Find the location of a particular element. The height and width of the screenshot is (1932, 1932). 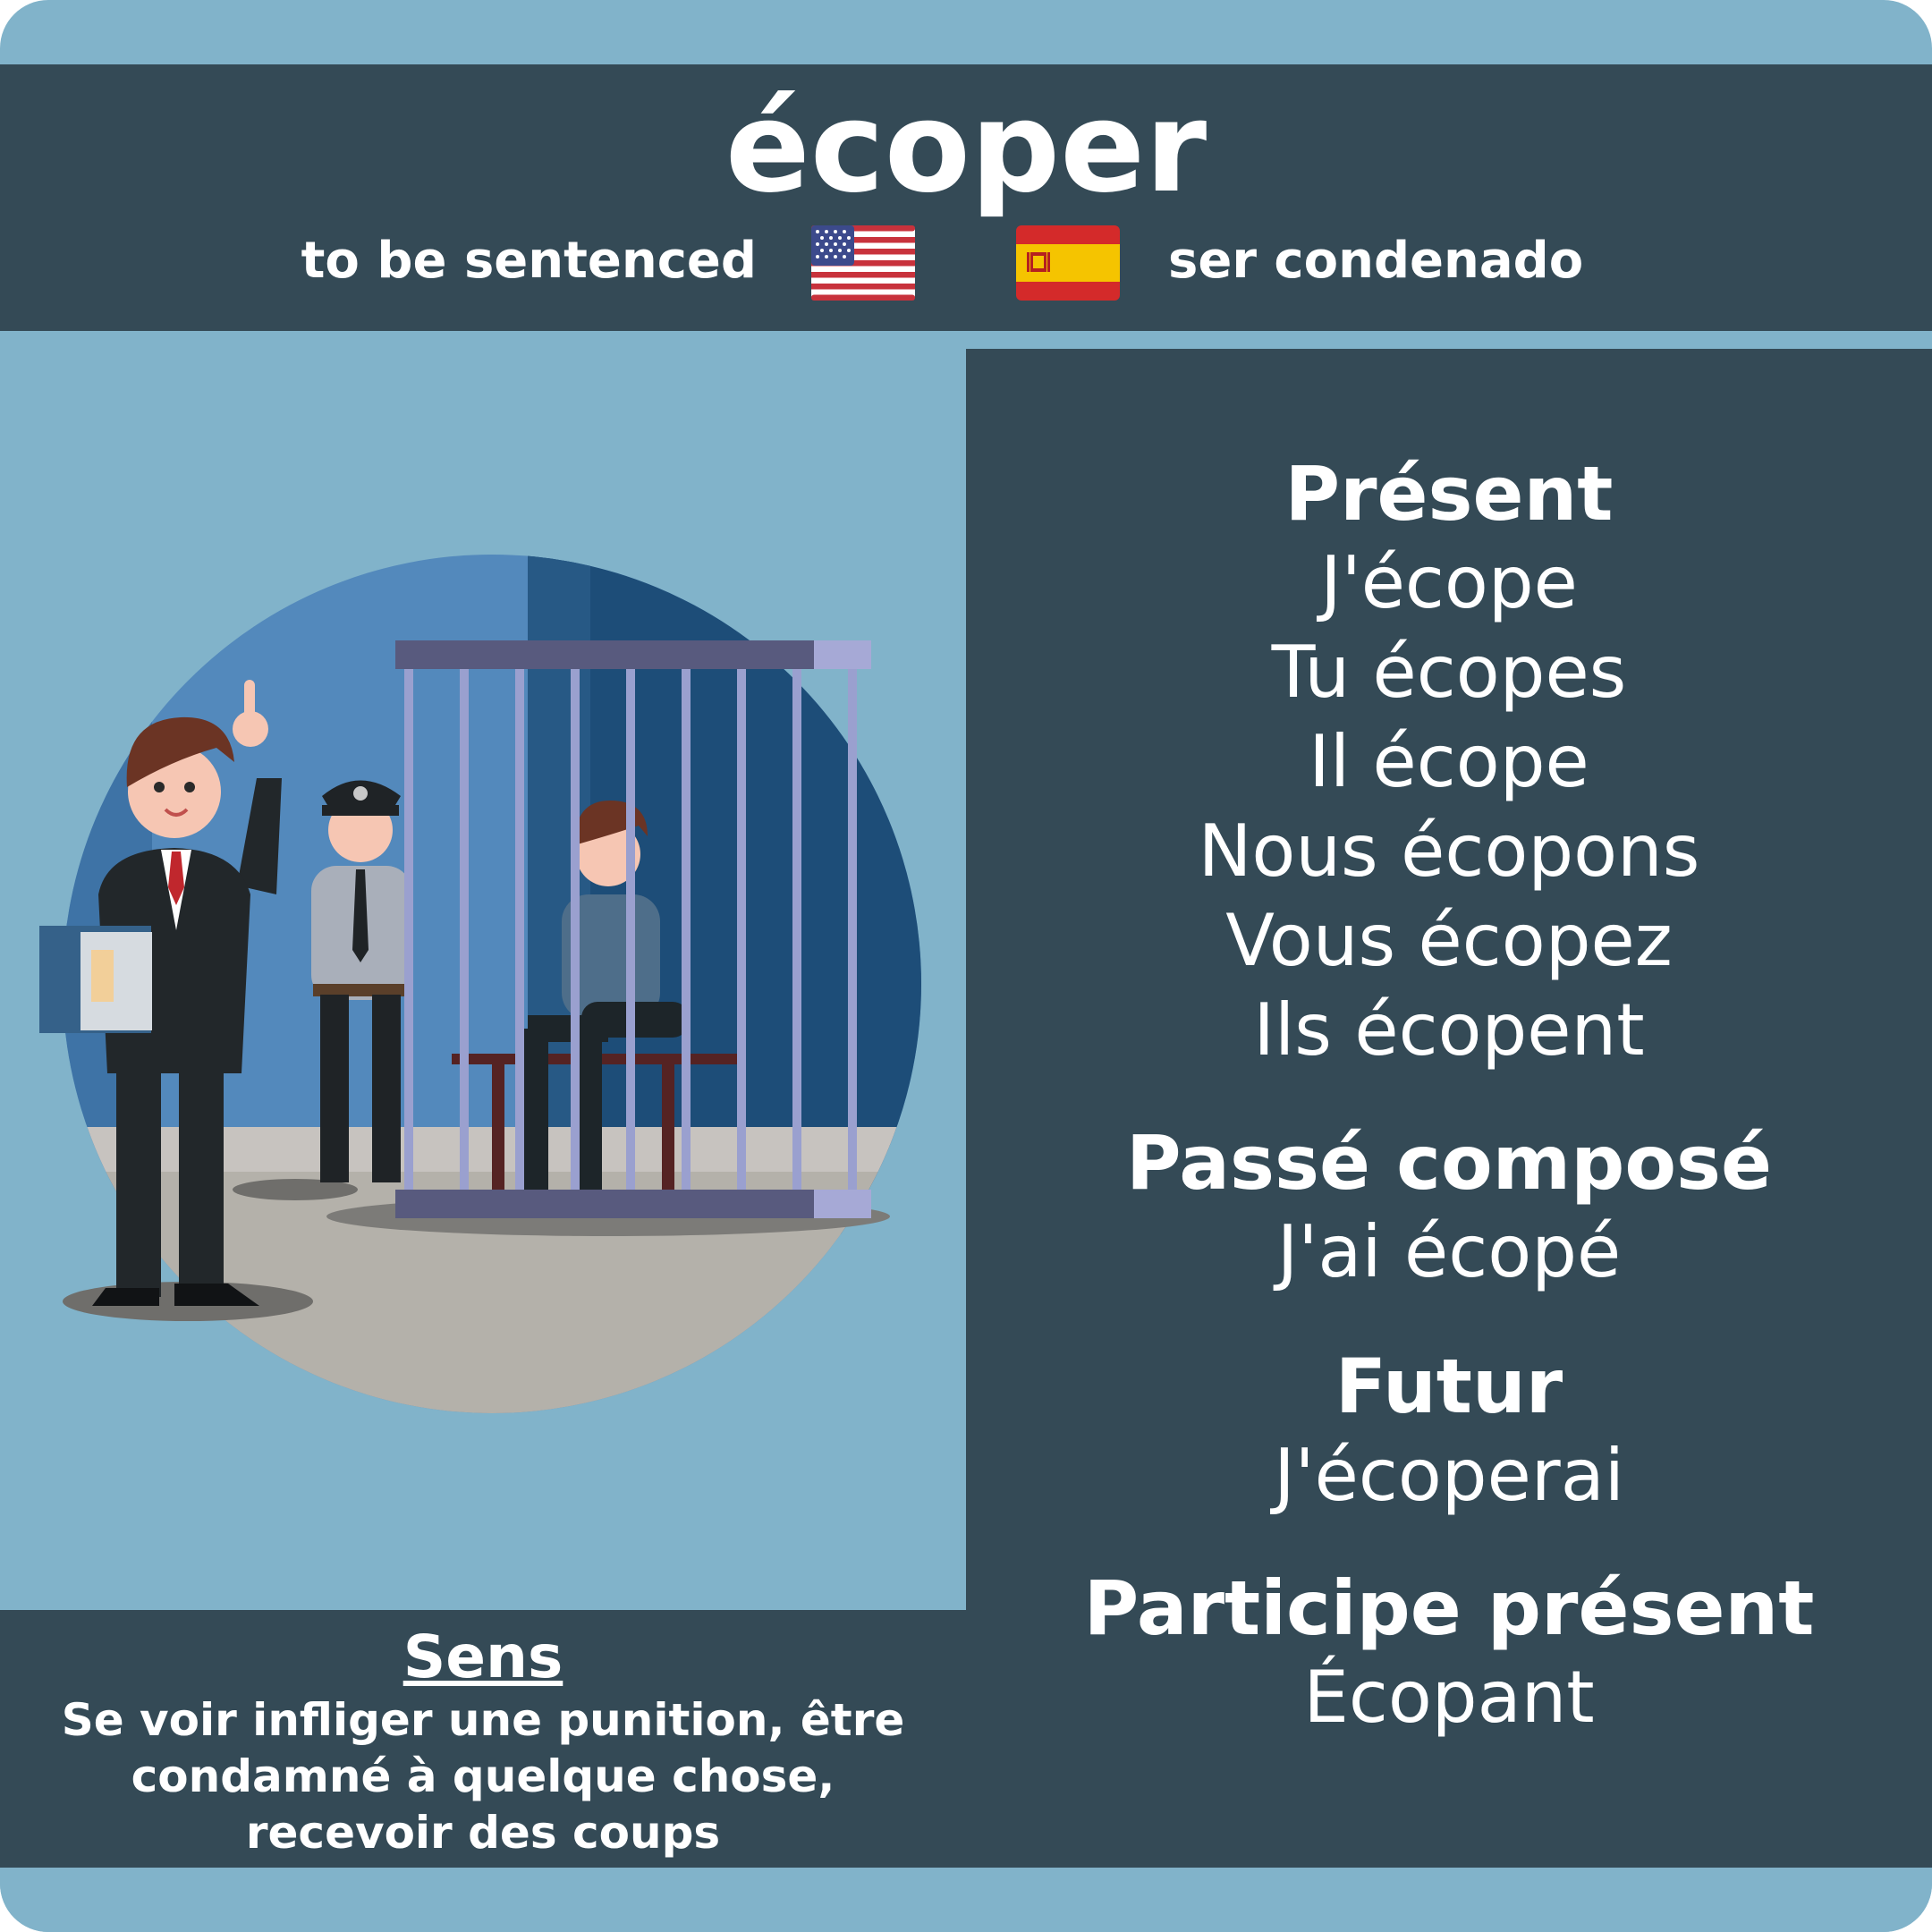

bottom-band is located at coordinates (966, 1900).